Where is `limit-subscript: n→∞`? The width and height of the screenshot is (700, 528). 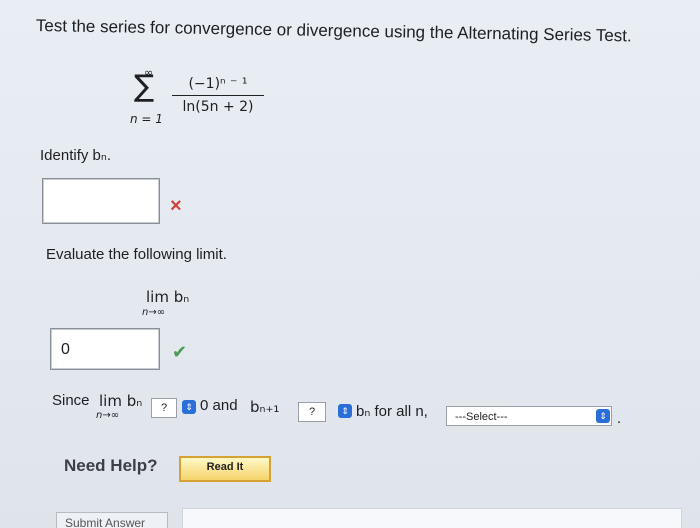 limit-subscript: n→∞ is located at coordinates (154, 312).